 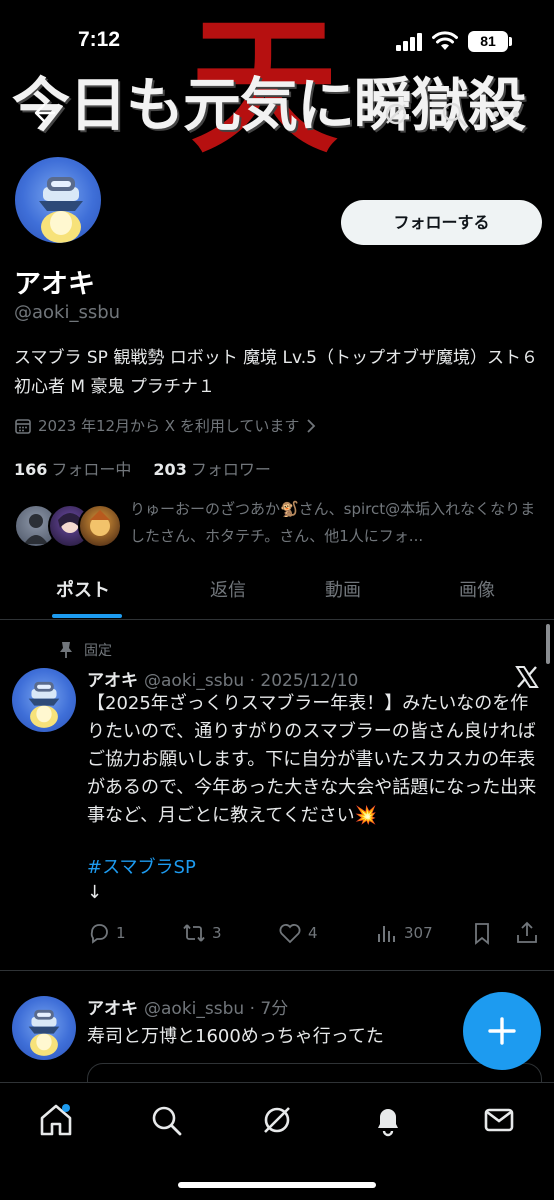 What do you see at coordinates (99, 933) in the screenshot?
I see `reply-icon` at bounding box center [99, 933].